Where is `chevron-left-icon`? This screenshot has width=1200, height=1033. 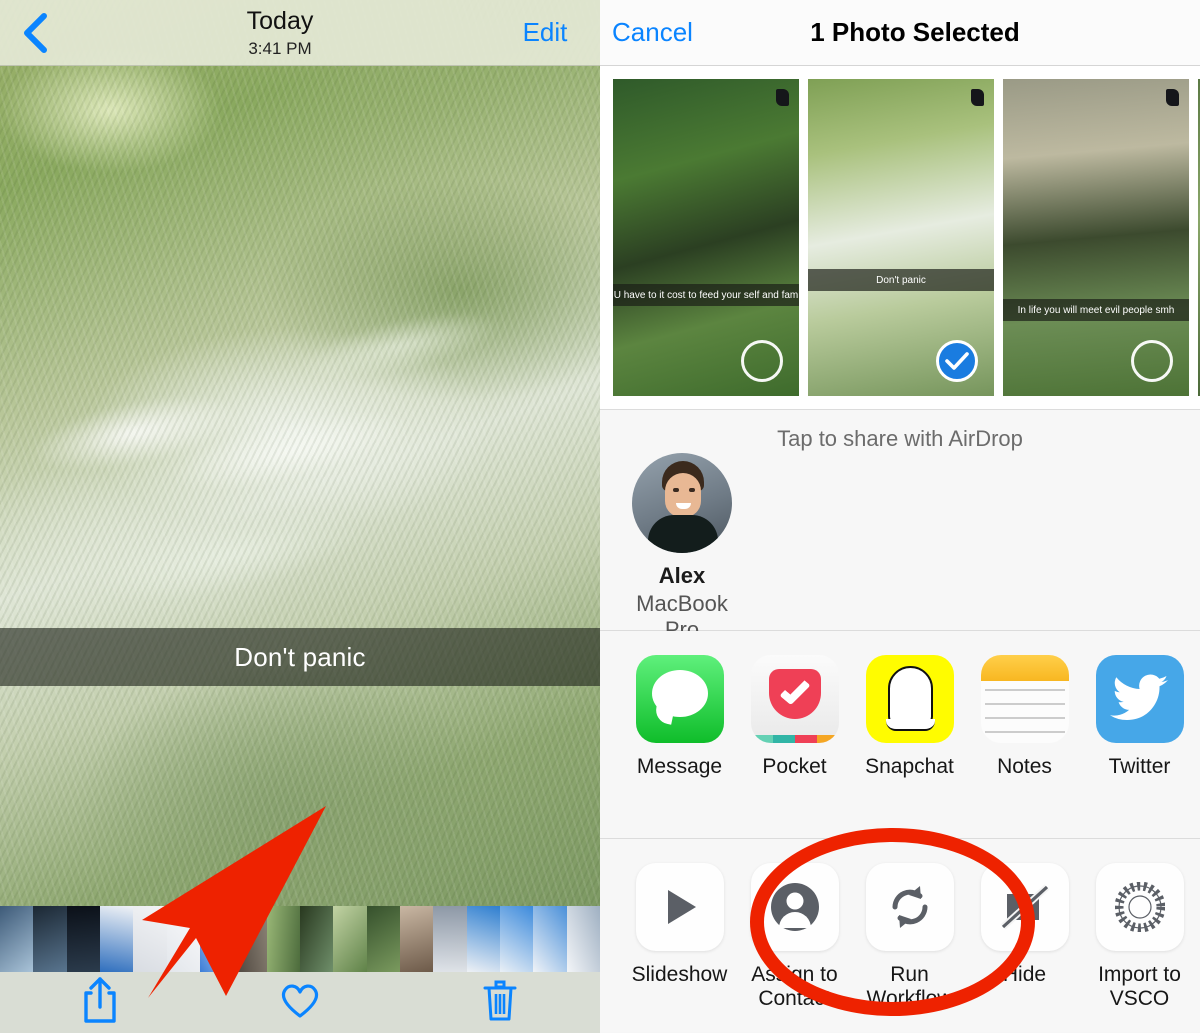 chevron-left-icon is located at coordinates (35, 33).